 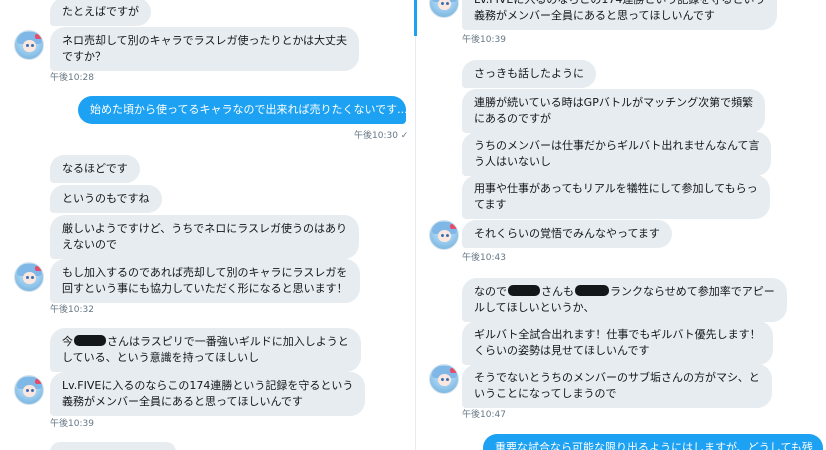 I want to click on message-text: というのもですね, so click(x=106, y=198).